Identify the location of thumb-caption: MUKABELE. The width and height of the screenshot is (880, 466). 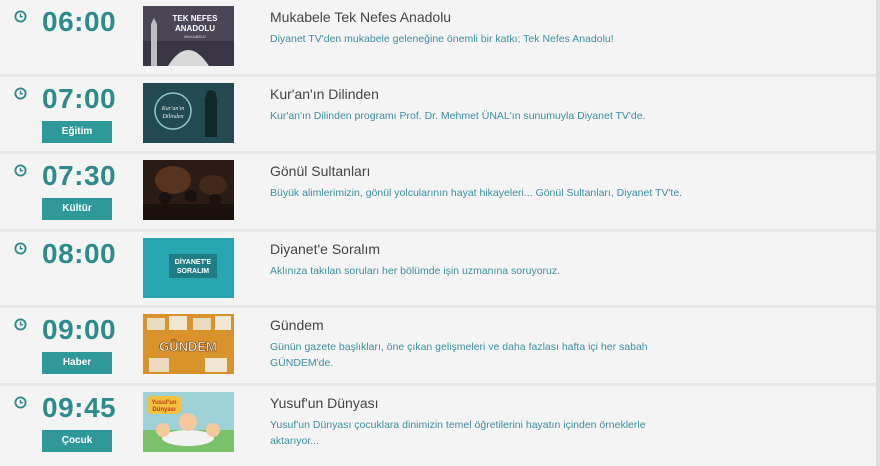
(195, 36).